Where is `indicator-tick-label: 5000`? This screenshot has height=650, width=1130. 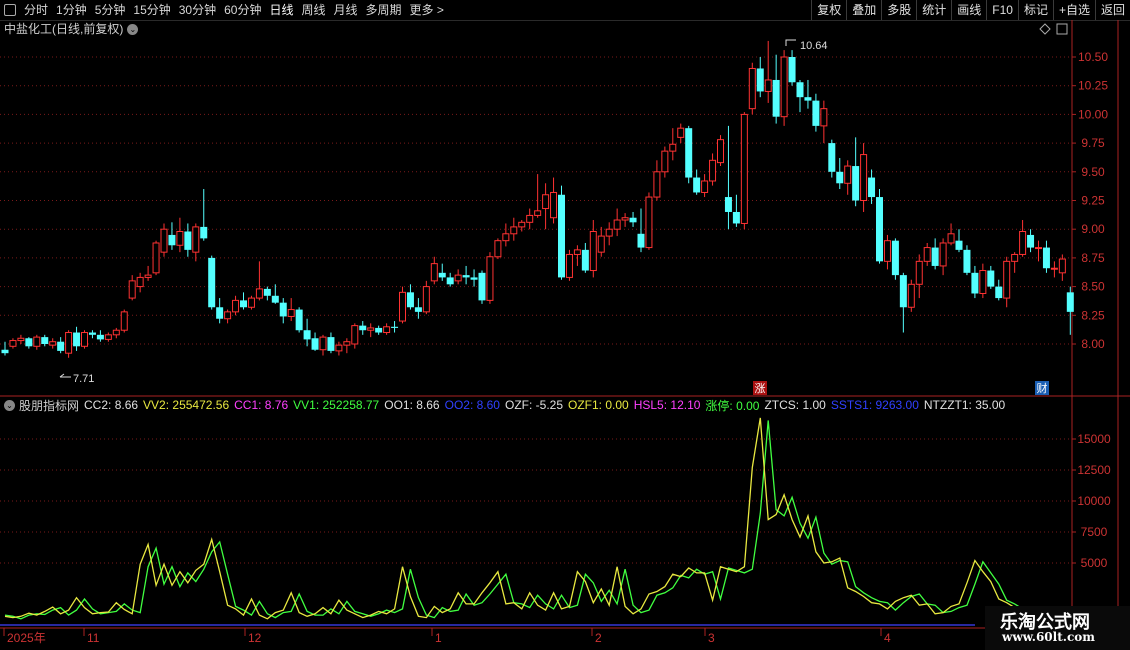 indicator-tick-label: 5000 is located at coordinates (1094, 563).